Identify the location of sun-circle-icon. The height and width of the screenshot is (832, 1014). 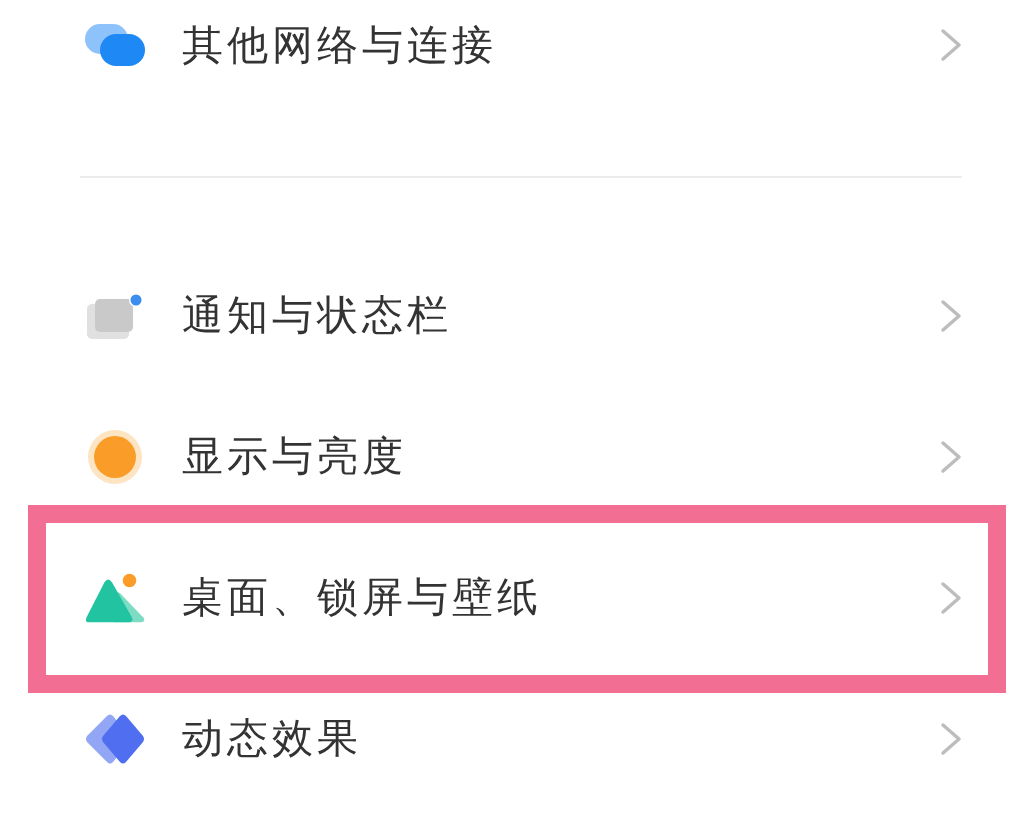
(115, 456).